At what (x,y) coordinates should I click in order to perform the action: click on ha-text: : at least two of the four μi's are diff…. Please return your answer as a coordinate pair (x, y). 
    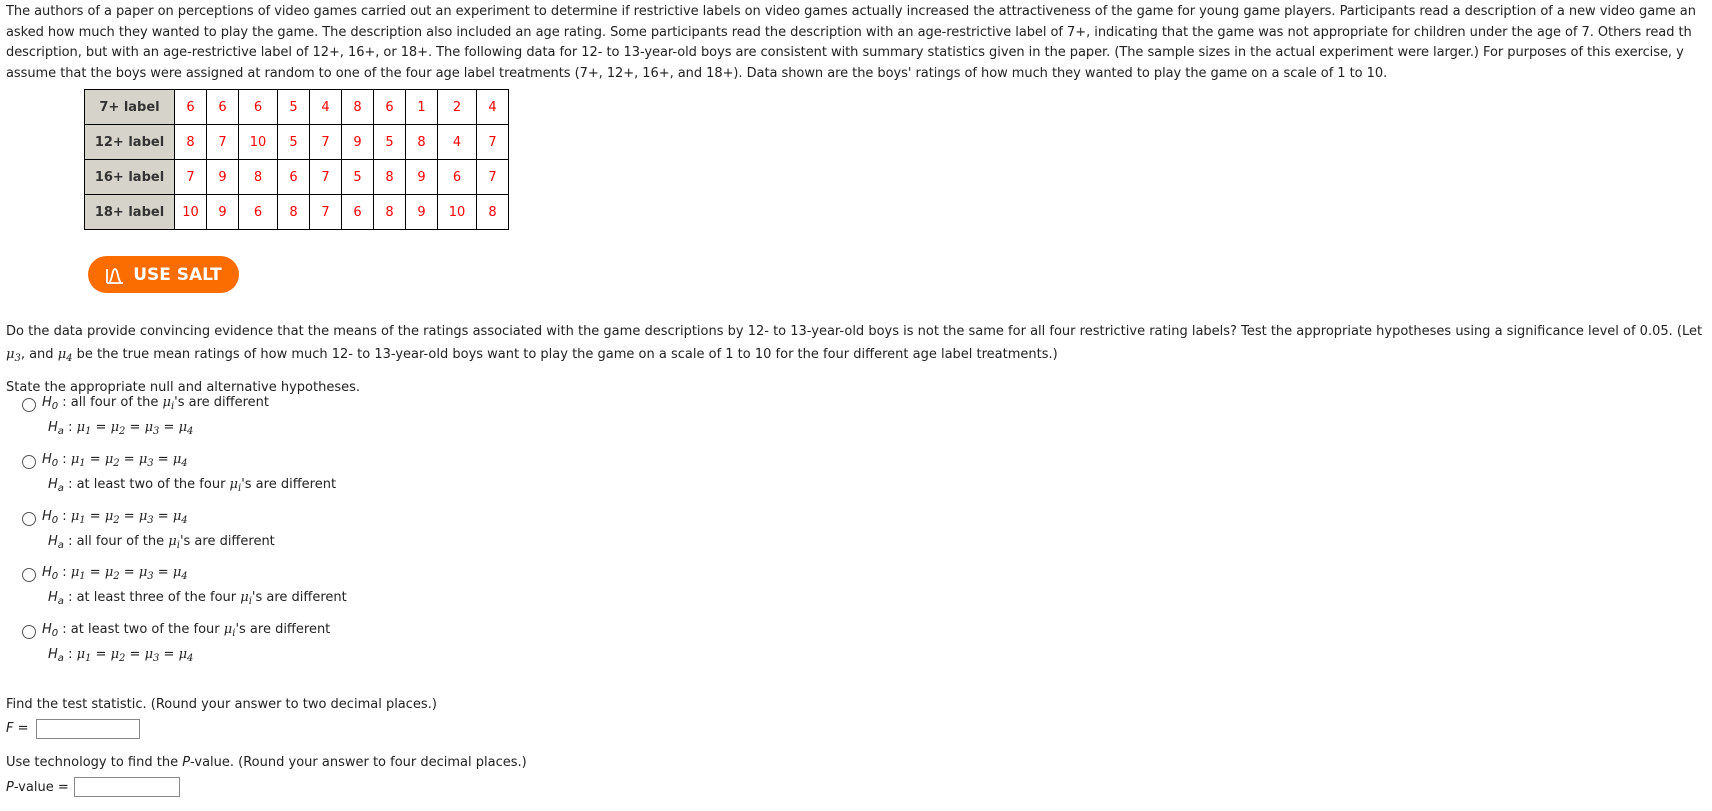
    Looking at the image, I should click on (202, 485).